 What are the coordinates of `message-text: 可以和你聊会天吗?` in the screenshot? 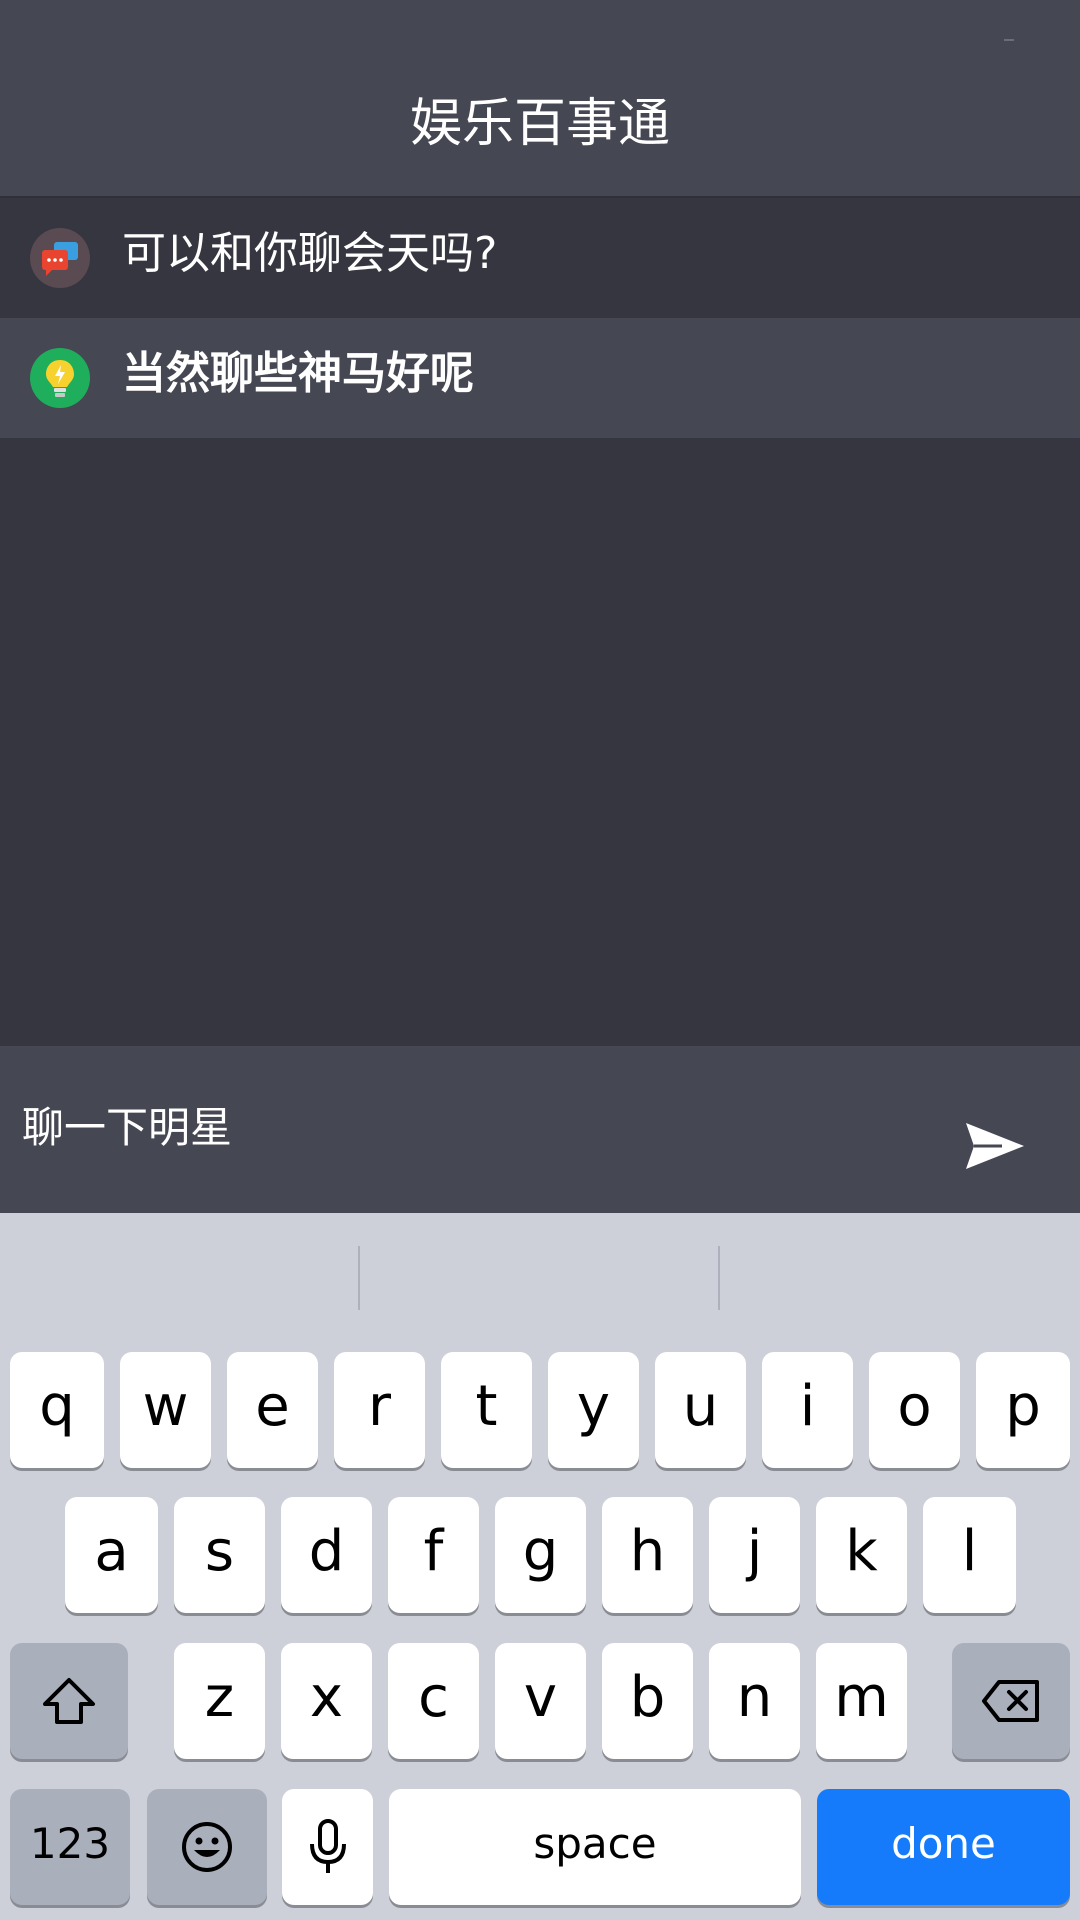 It's located at (310, 253).